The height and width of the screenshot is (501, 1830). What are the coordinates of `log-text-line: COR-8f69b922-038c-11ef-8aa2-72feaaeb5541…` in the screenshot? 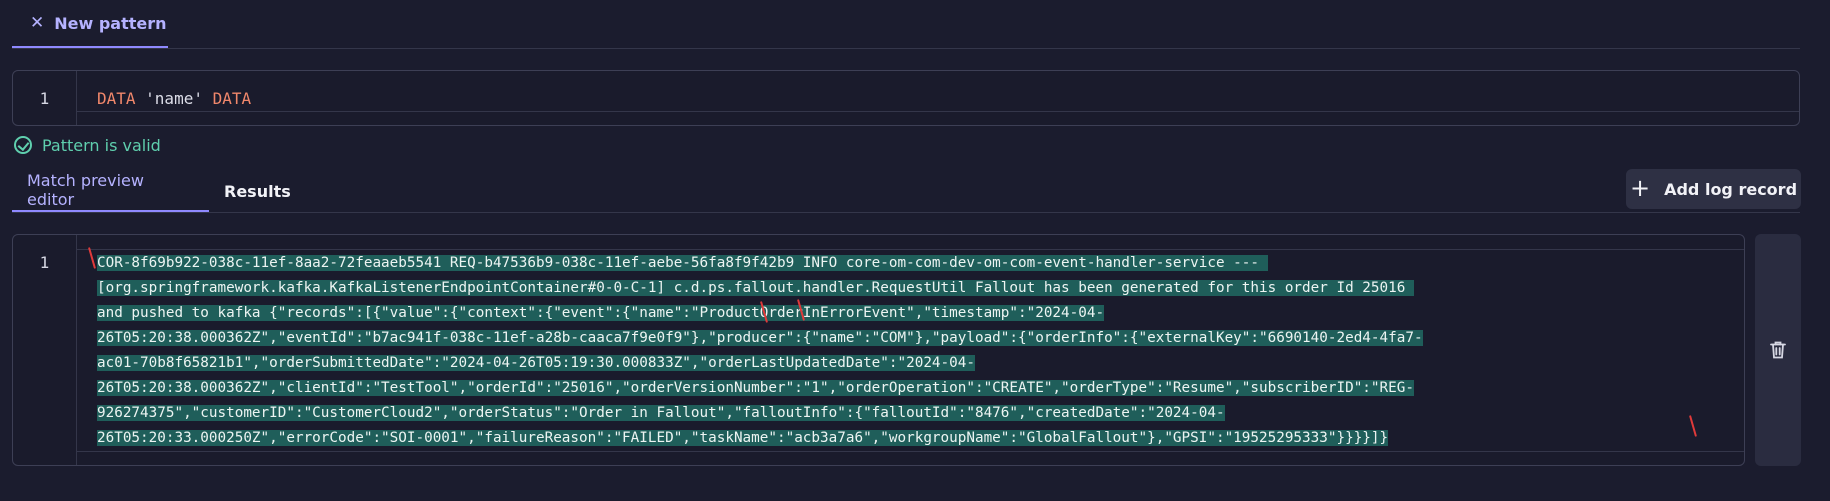 It's located at (682, 263).